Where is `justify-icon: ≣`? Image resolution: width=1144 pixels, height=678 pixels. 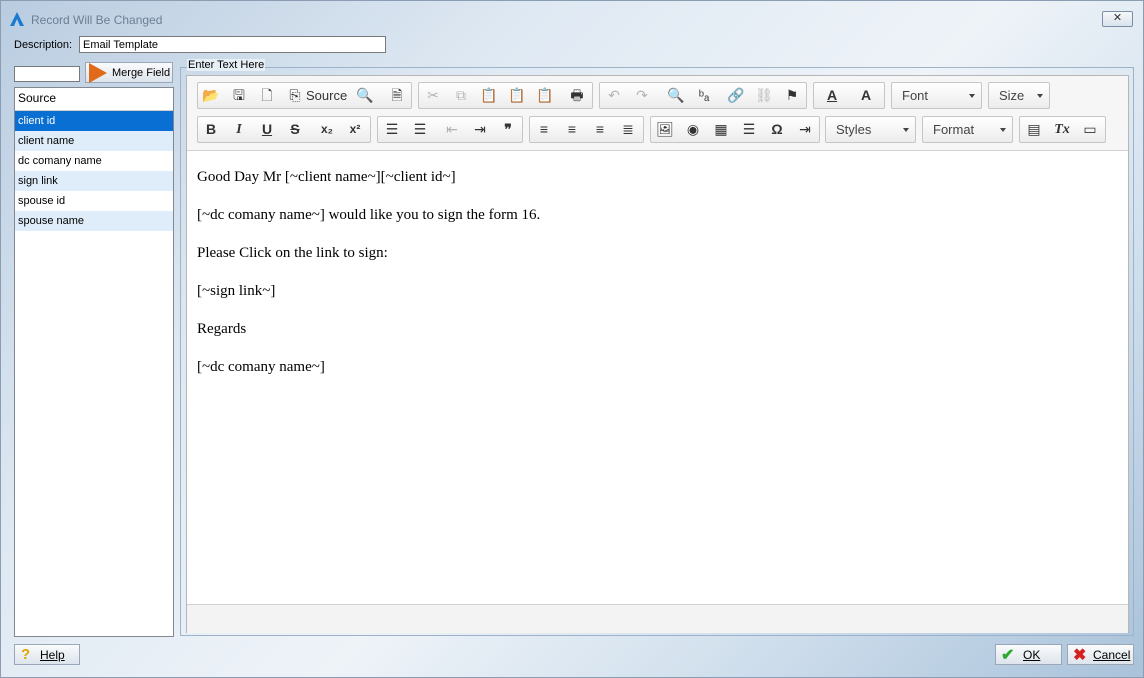
justify-icon: ≣ is located at coordinates (628, 129).